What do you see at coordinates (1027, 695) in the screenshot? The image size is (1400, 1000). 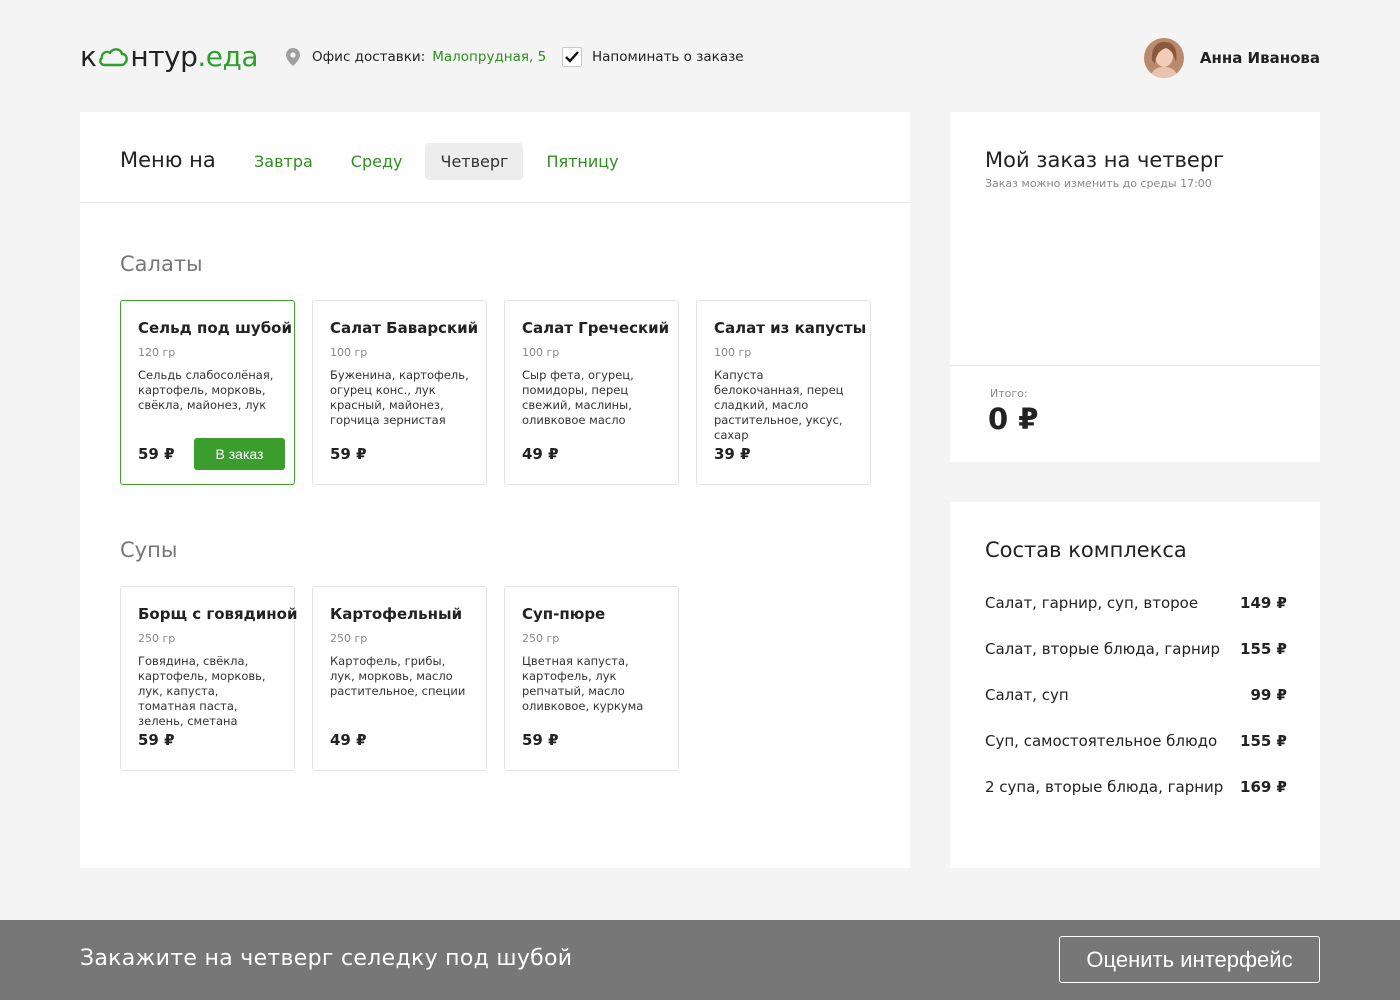 I see `complex-label: Салат, суп` at bounding box center [1027, 695].